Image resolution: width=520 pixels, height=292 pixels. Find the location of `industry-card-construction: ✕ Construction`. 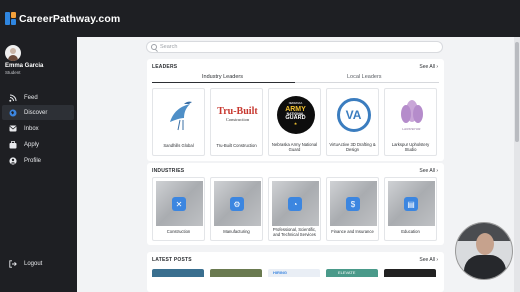

industry-card-construction: ✕ Construction is located at coordinates (178, 209).